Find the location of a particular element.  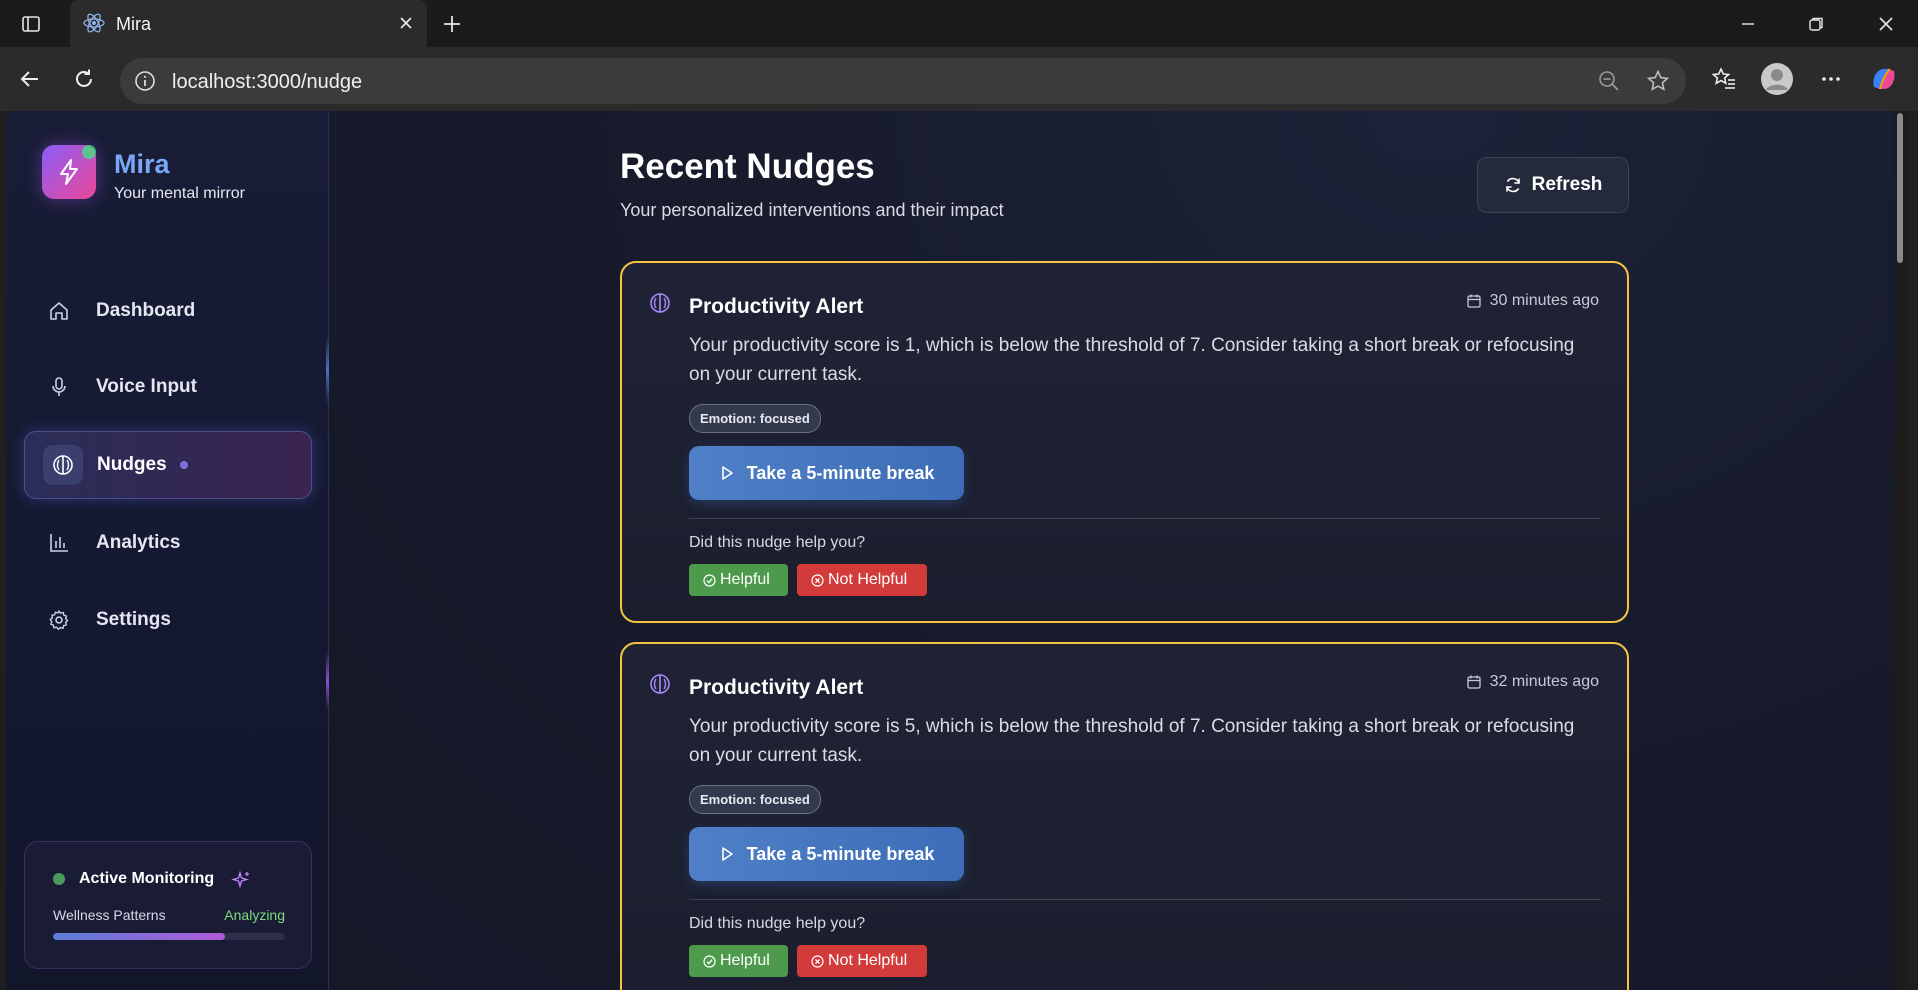

tab-title: Mira is located at coordinates (133, 24).